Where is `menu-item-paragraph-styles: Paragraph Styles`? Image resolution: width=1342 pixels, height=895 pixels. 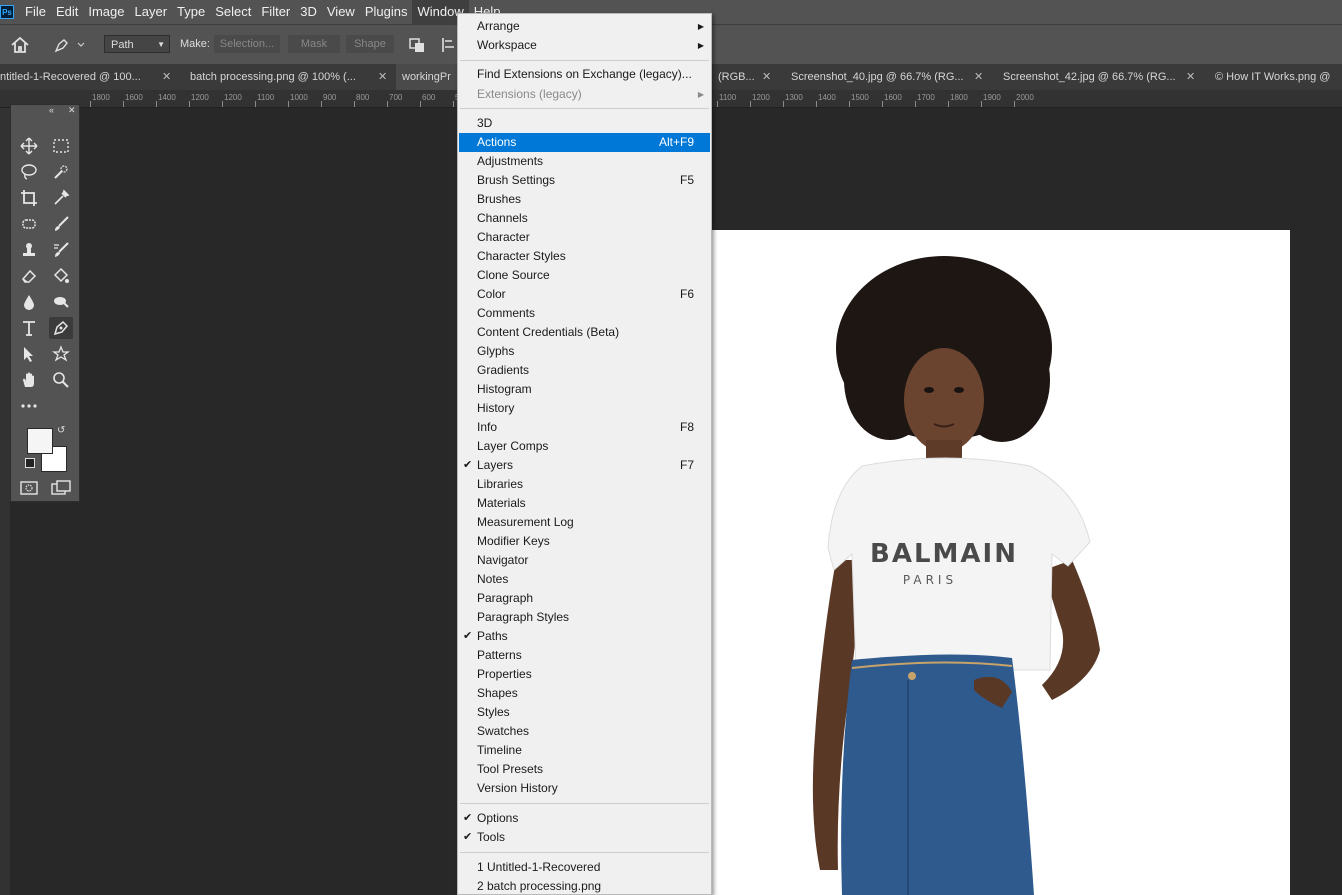
menu-item-paragraph-styles: Paragraph Styles is located at coordinates (584, 617).